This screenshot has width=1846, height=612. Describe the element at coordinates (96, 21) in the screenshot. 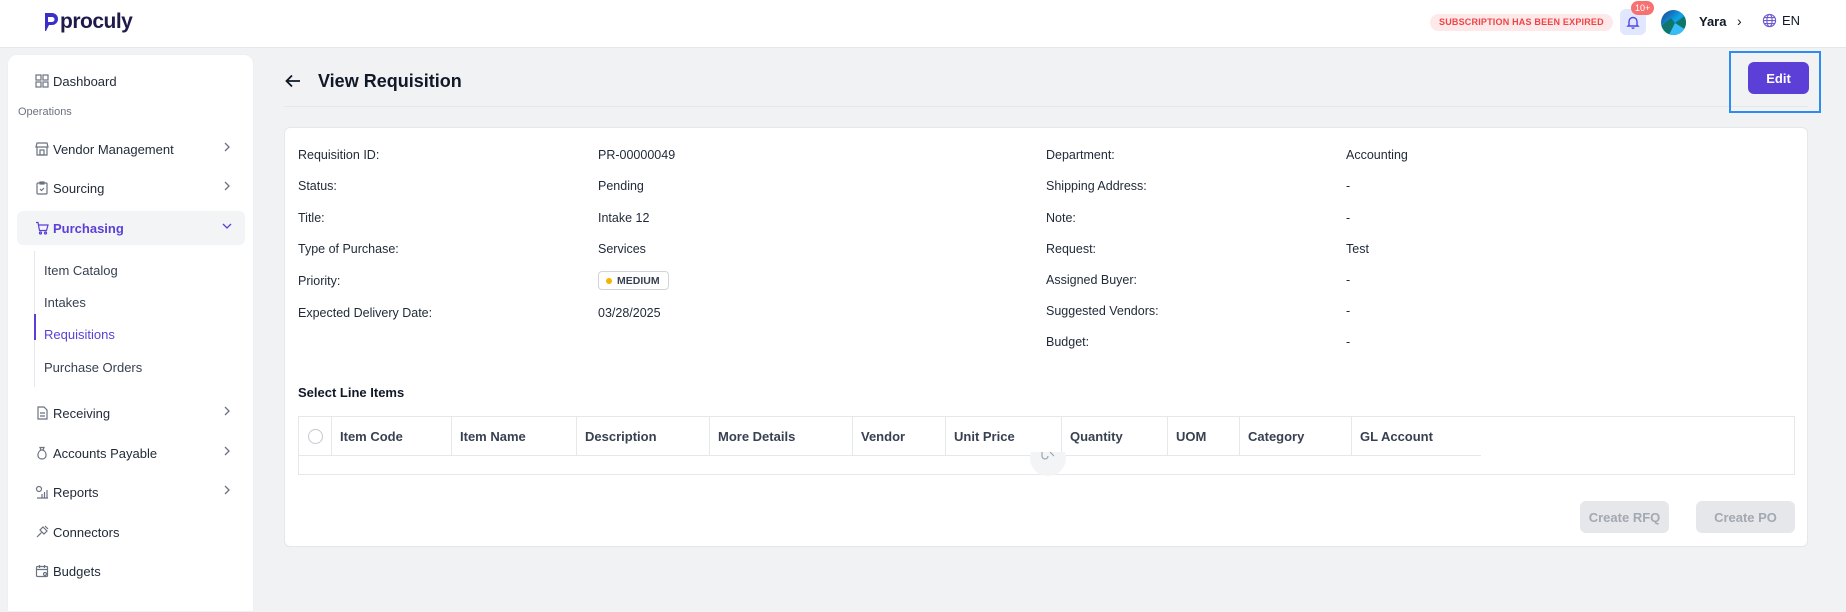

I see `logo-text: proculy` at that location.